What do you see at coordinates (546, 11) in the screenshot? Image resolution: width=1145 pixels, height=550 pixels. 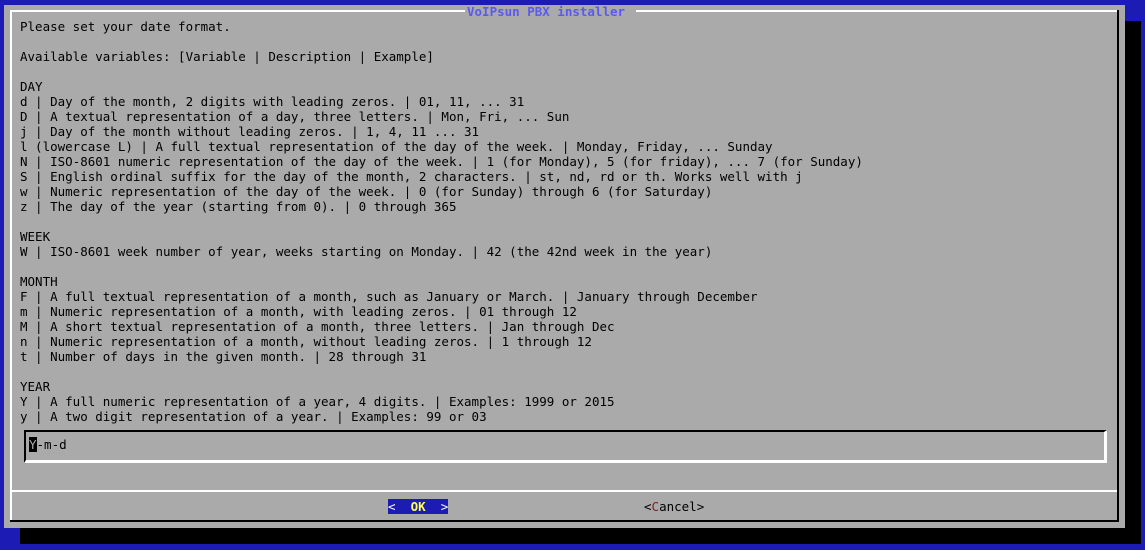 I see `dialog-title: VoIPsun PBX installer` at bounding box center [546, 11].